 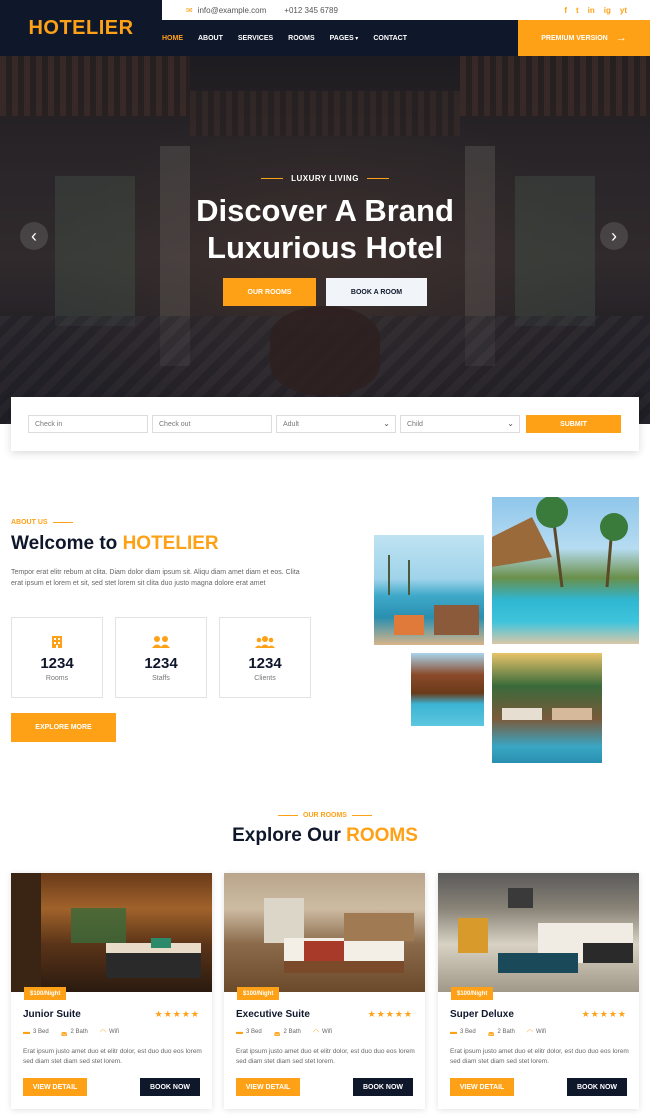 I want to click on stat-label: Clients, so click(x=265, y=678).